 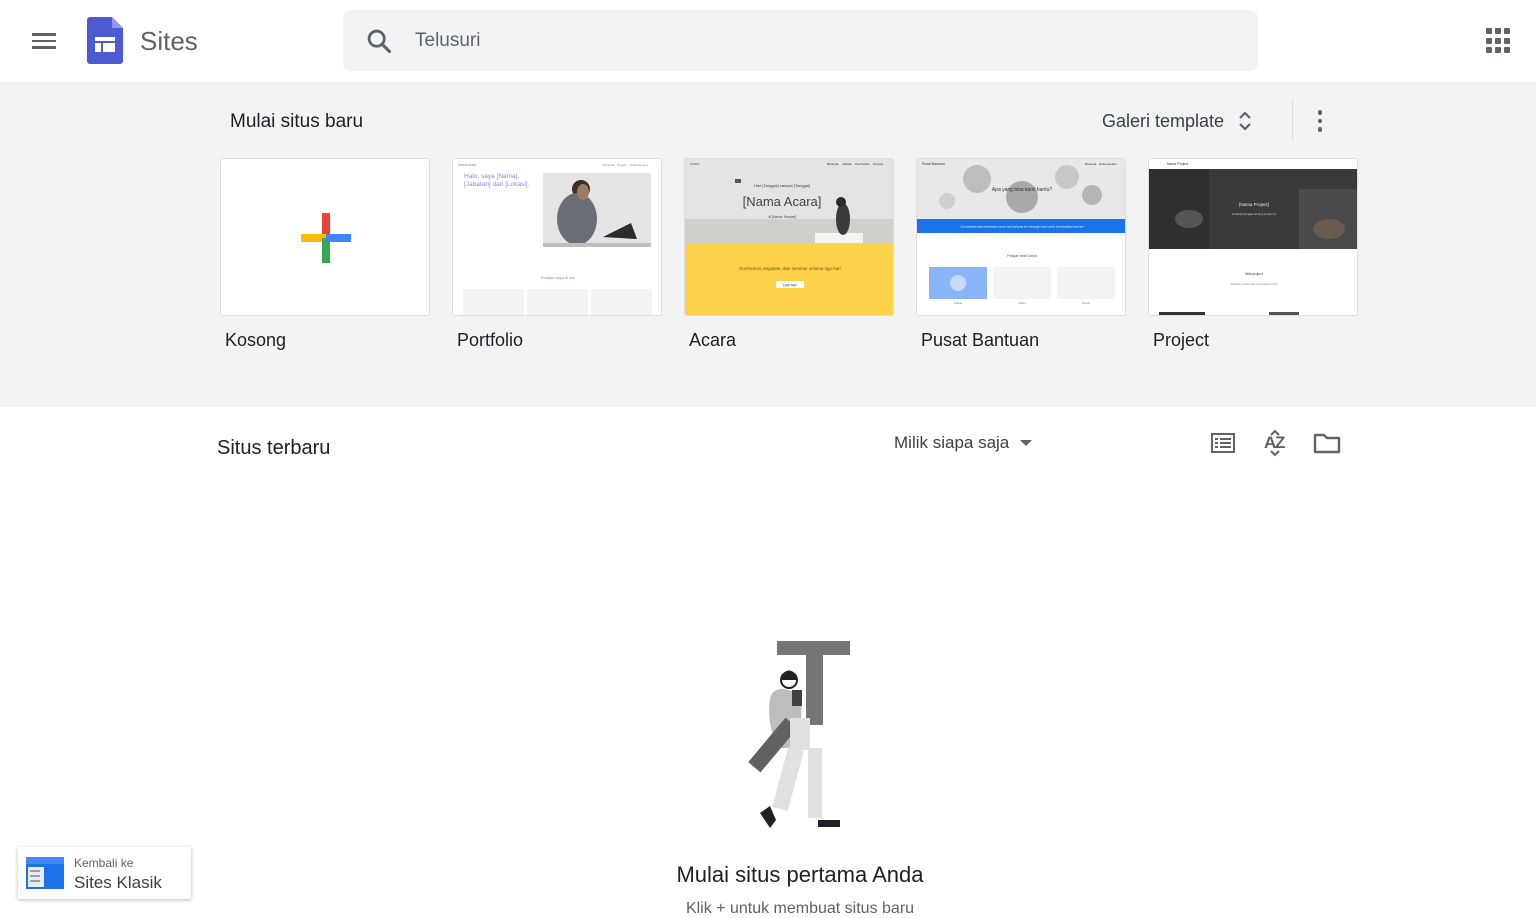 I want to click on svg-text: di [Nama Tempat], so click(x=781, y=217).